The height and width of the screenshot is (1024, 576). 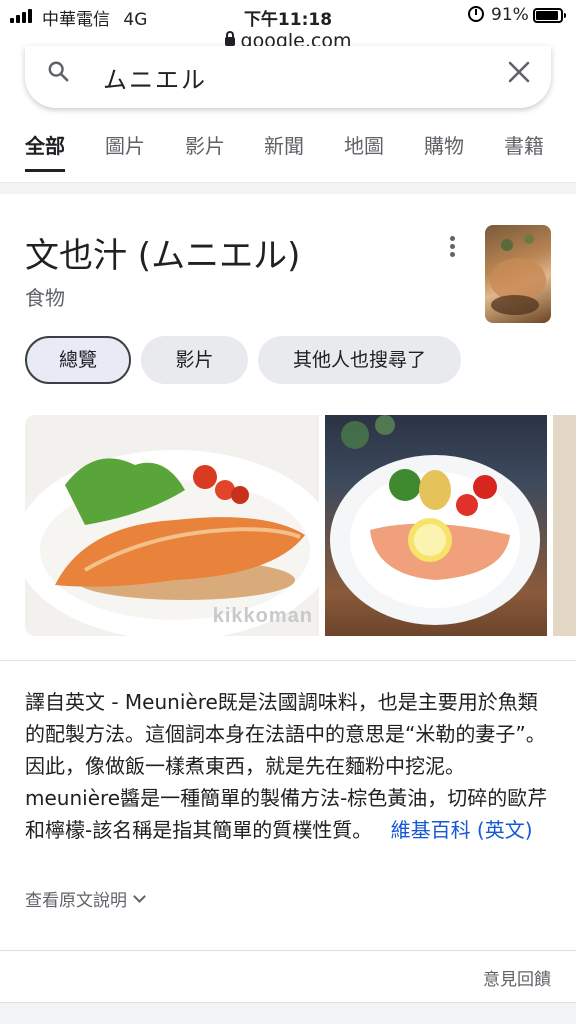 I want to click on panel-title: 文也汁 (ムニエル), so click(x=163, y=256).